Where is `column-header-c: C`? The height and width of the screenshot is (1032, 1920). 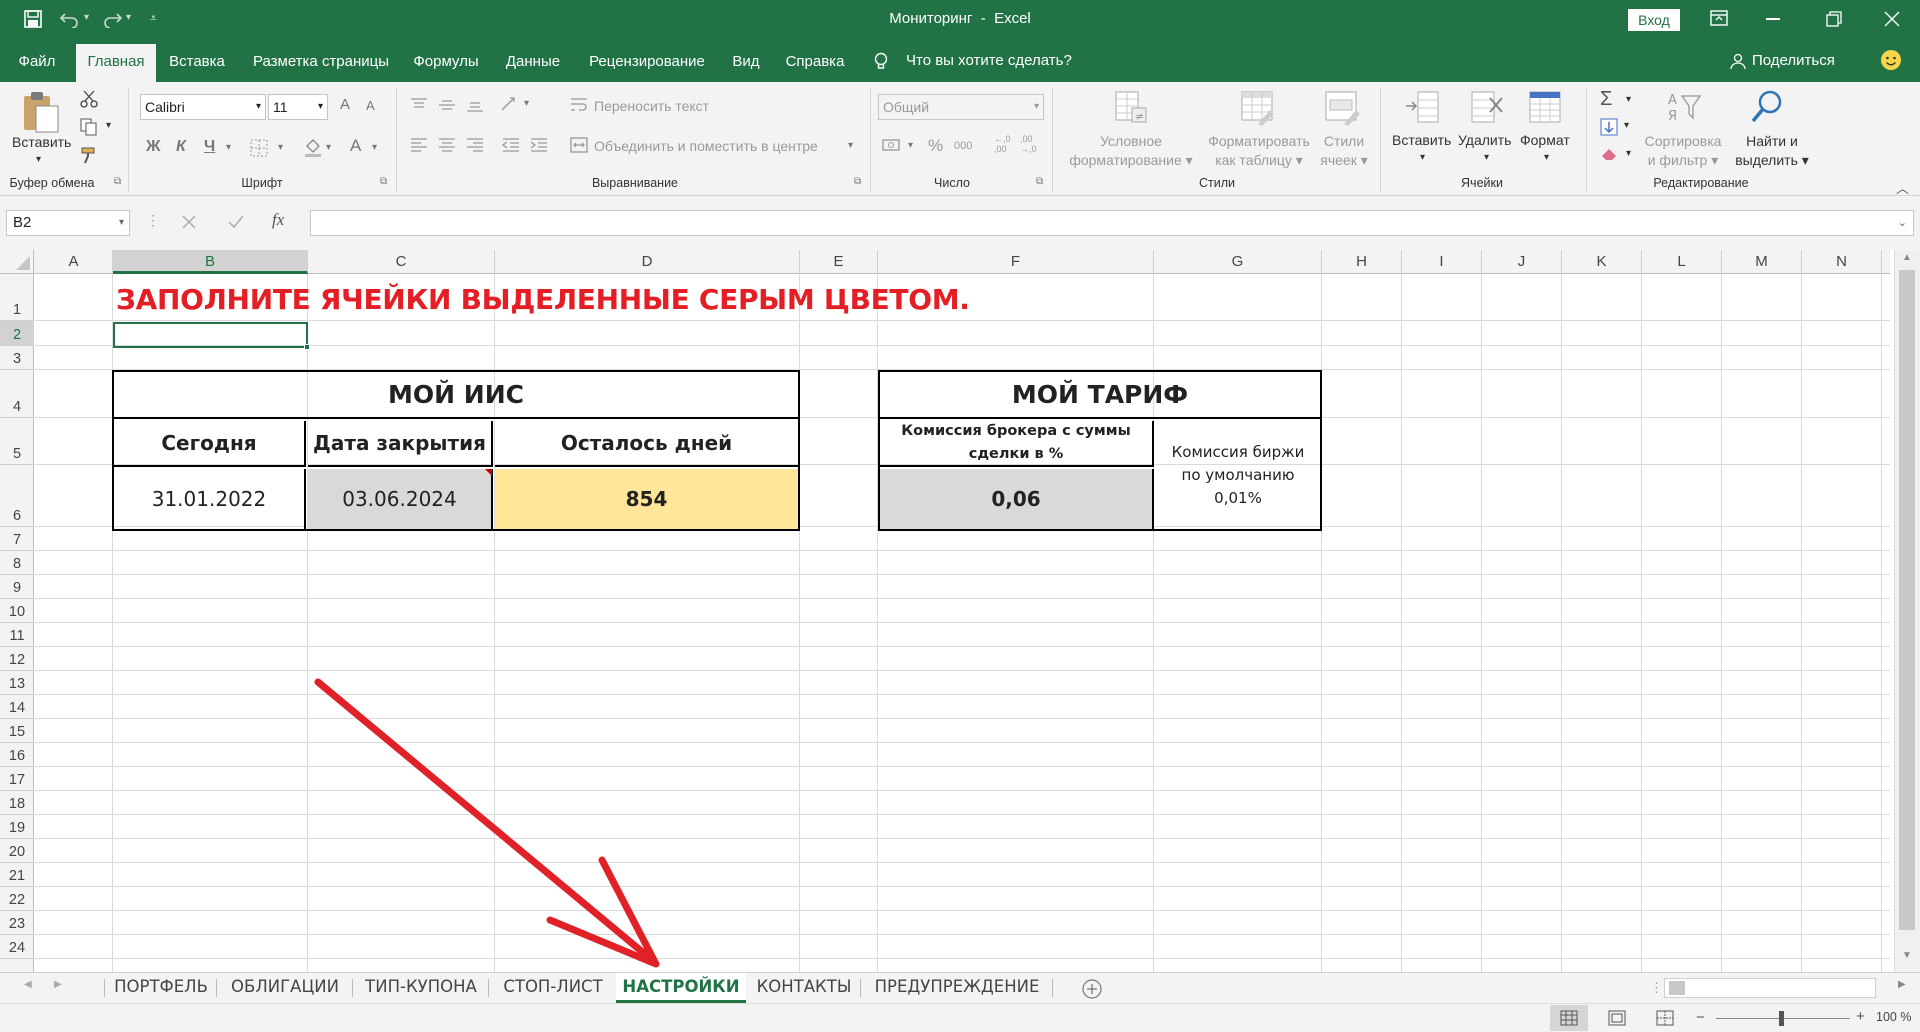
column-header-c: C is located at coordinates (401, 262).